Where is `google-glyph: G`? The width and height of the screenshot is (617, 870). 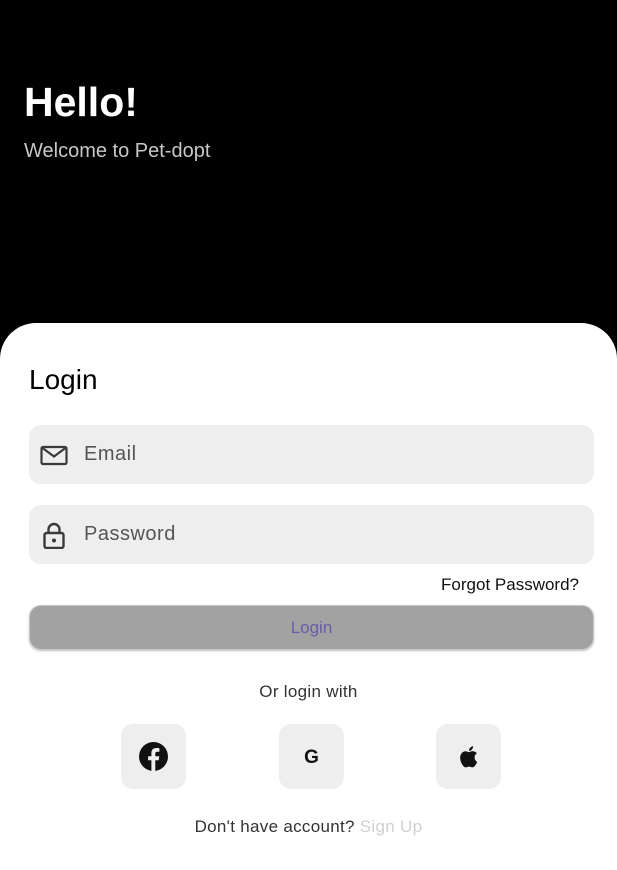
google-glyph: G is located at coordinates (311, 757).